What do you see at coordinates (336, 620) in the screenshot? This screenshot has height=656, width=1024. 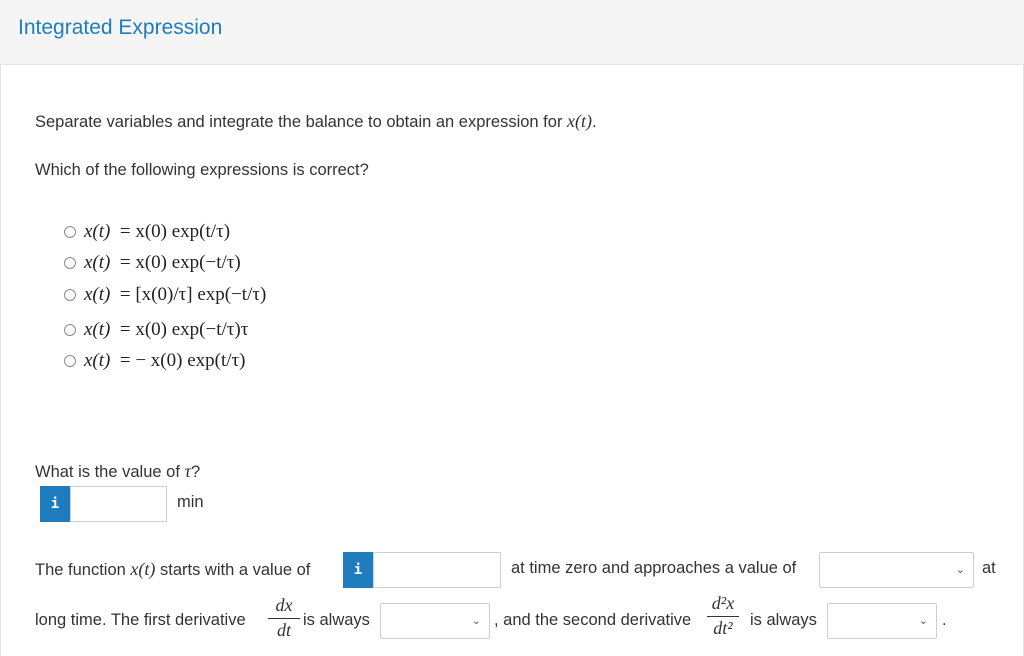 I see `q3-text-6: is always` at bounding box center [336, 620].